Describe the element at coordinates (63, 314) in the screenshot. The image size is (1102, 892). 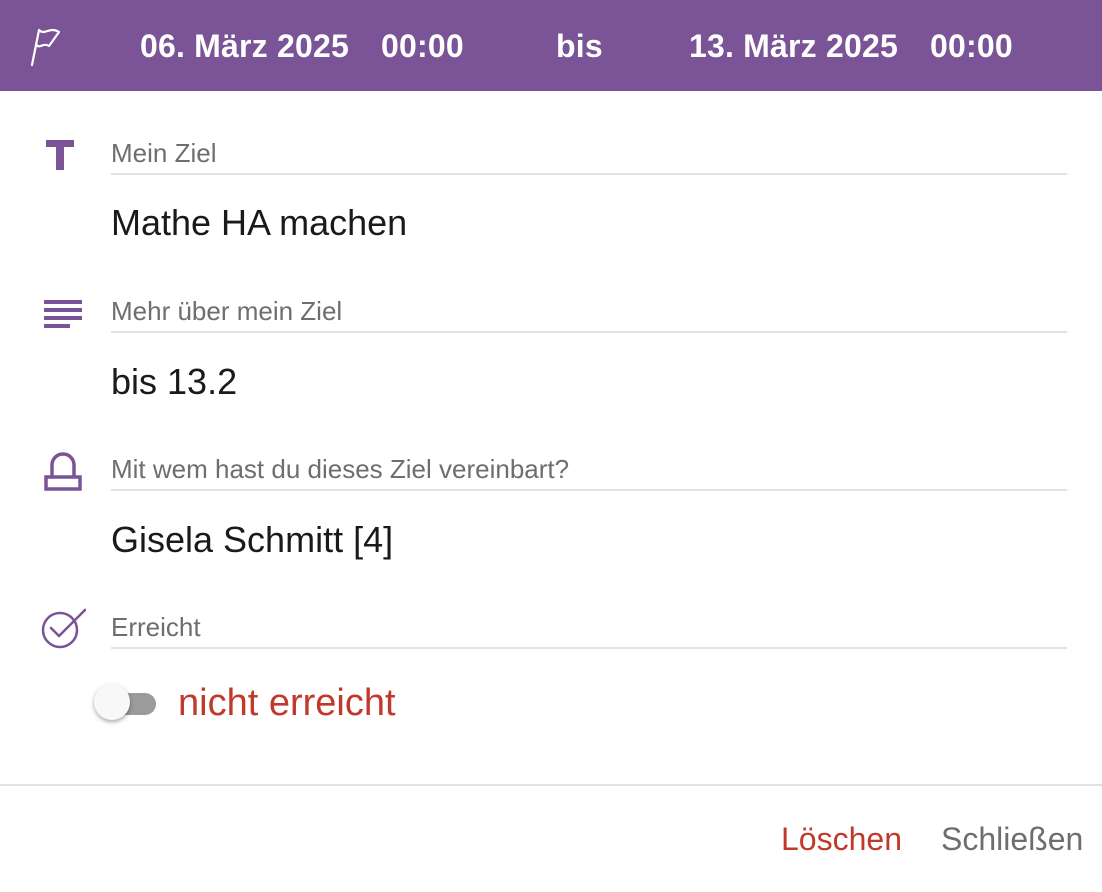
I see `text-lines-icon` at that location.